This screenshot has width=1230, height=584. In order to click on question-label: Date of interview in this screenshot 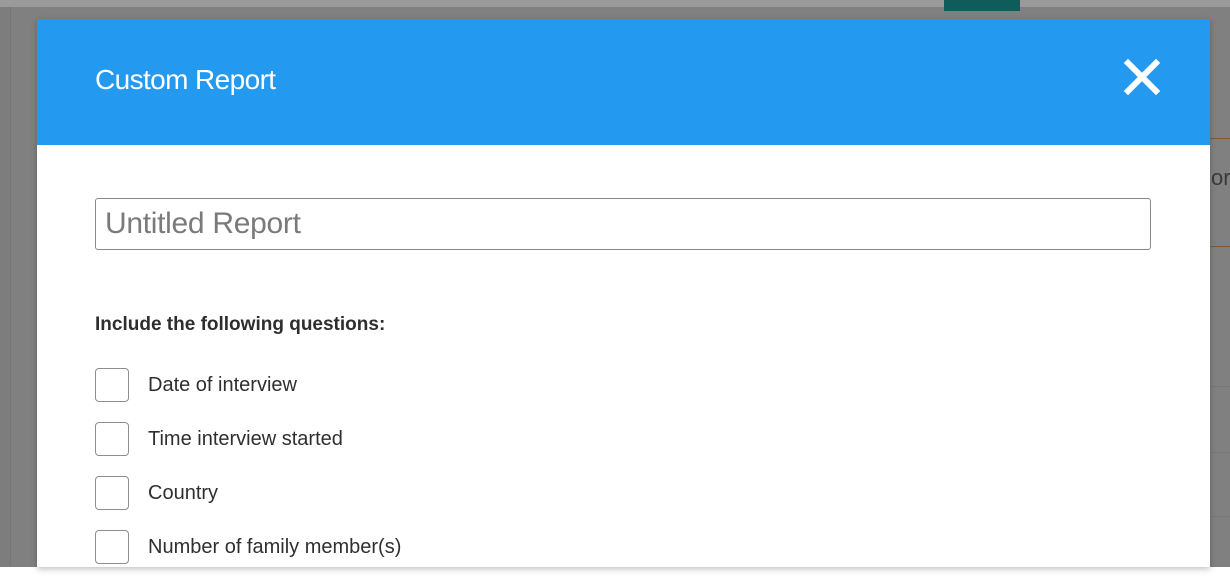, I will do `click(222, 385)`.